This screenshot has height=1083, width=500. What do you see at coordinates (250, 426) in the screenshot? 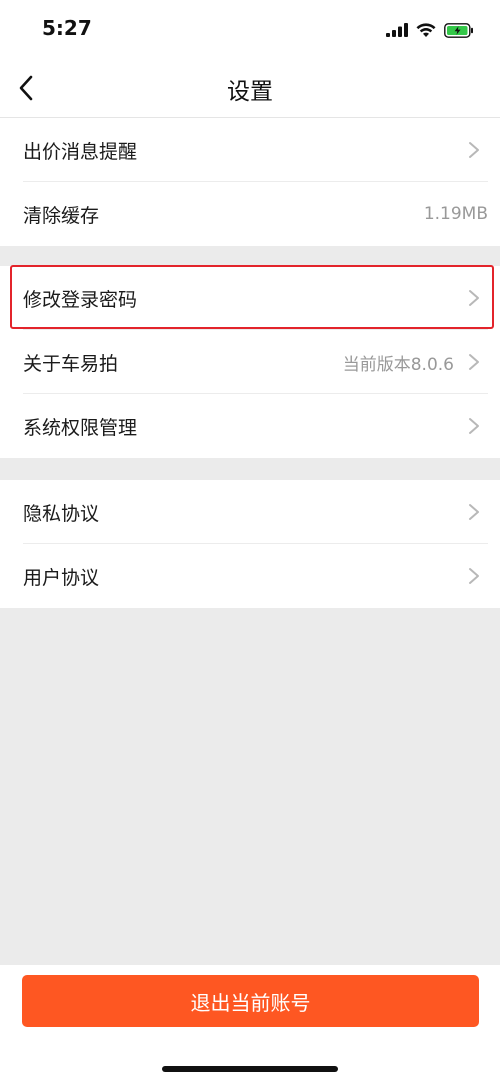
I see `permission-management-item: 系统权限管理` at bounding box center [250, 426].